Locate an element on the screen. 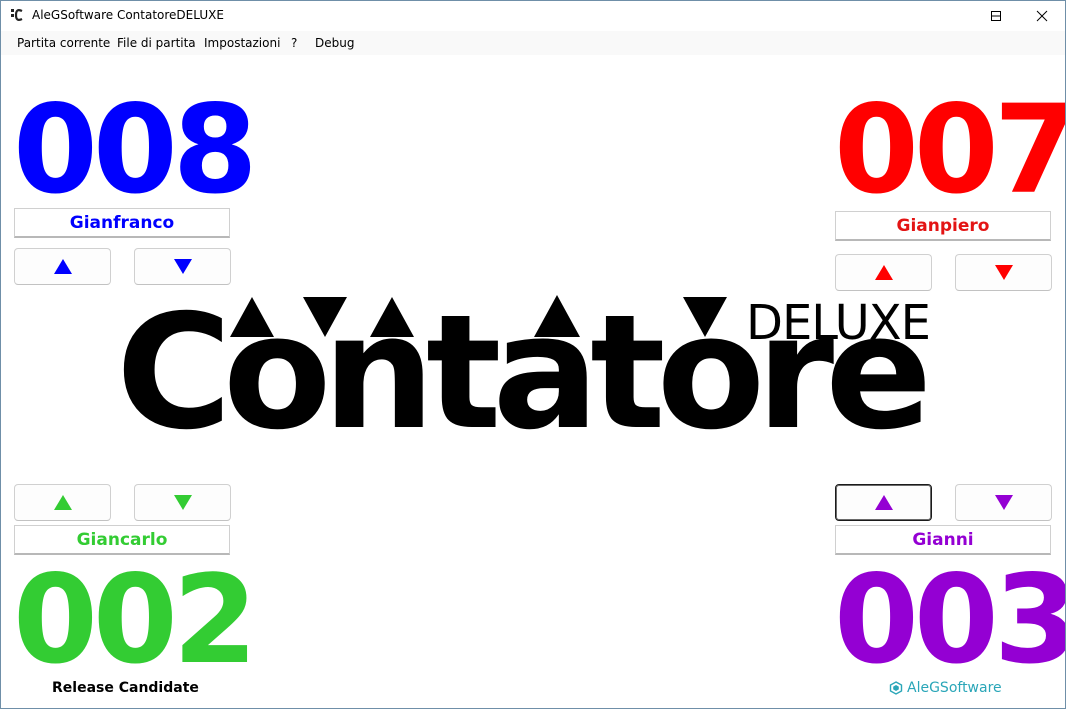 This screenshot has height=709, width=1066. window-title: AleGSoftware ContatoreDELUXE is located at coordinates (128, 15).